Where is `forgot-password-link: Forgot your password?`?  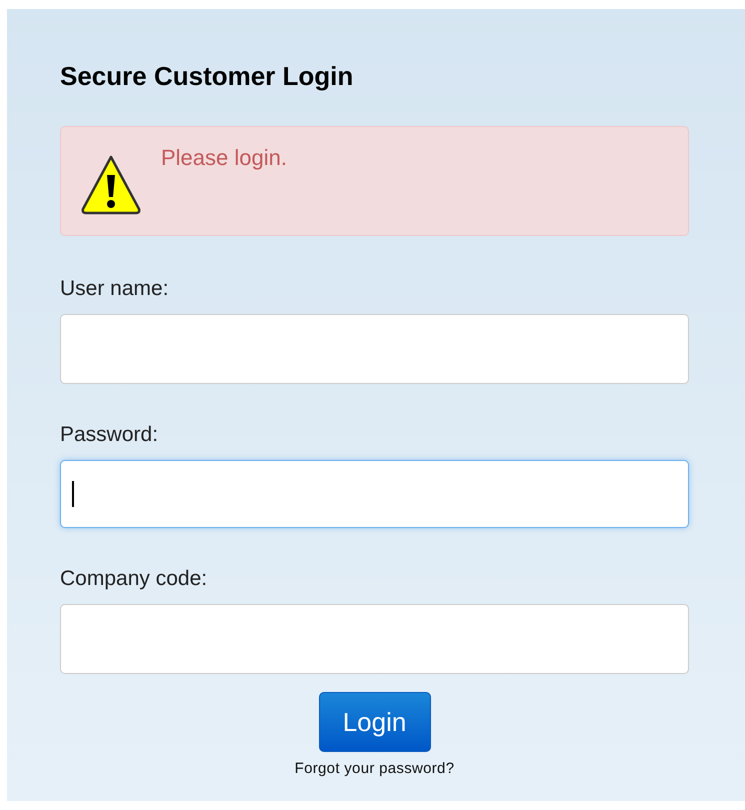 forgot-password-link: Forgot your password? is located at coordinates (374, 768).